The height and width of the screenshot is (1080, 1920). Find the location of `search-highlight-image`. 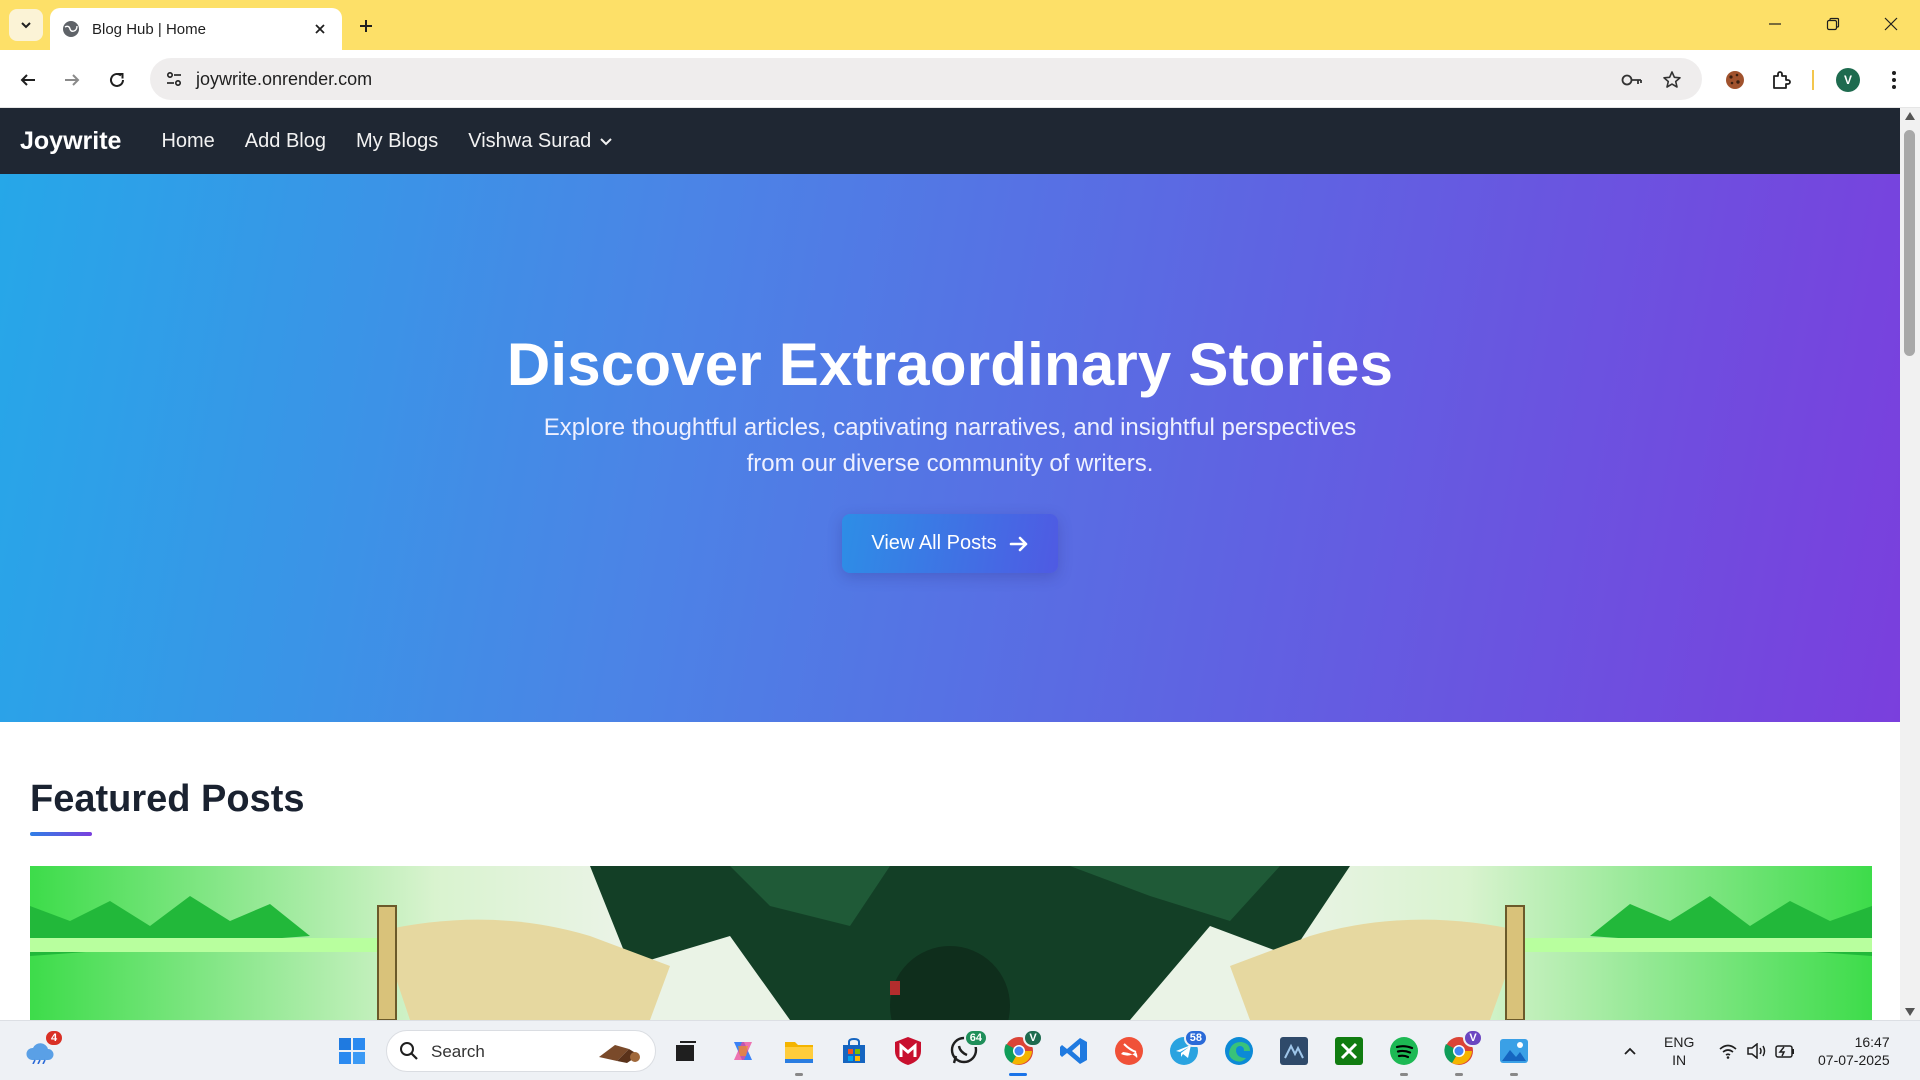

search-highlight-image is located at coordinates (619, 1054).